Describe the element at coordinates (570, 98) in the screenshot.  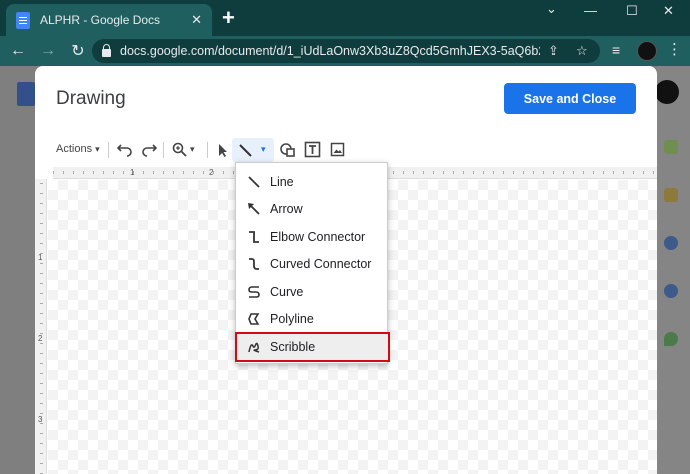
I see `save-and-close-button: Save and Close` at that location.